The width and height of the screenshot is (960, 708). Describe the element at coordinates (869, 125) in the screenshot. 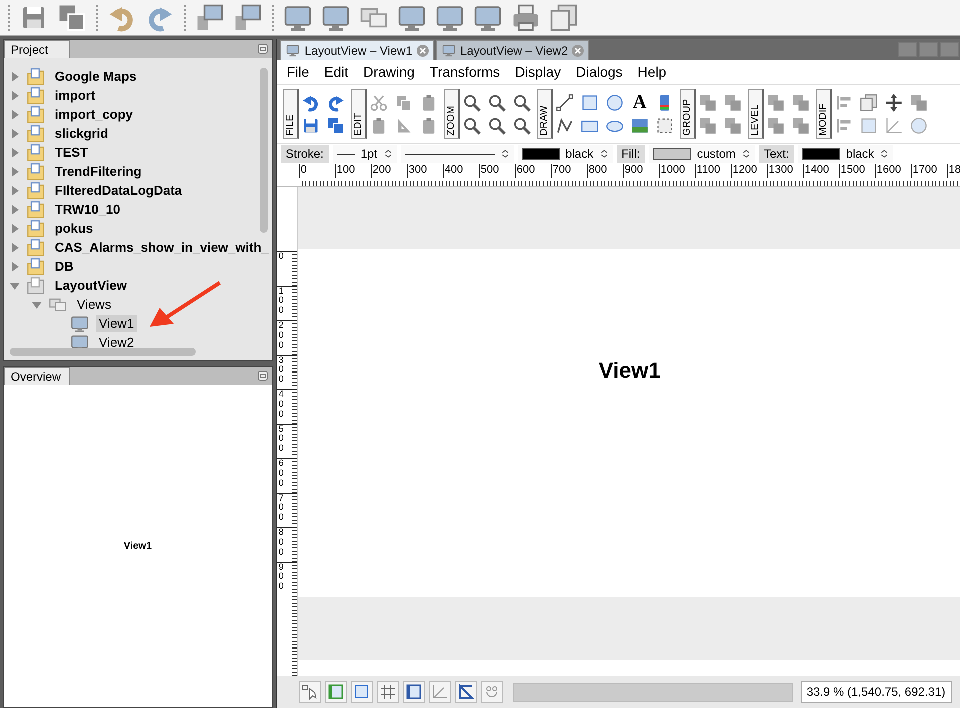

I see `square-icon` at that location.